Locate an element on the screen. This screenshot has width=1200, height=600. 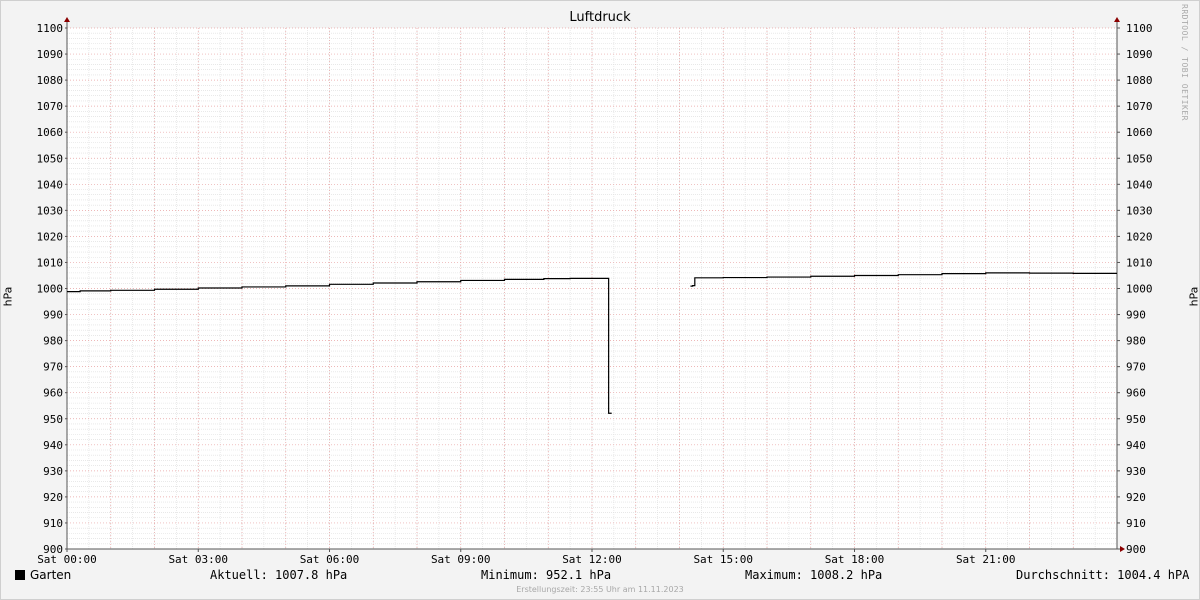
y-tick-label-right: 990 is located at coordinates (1136, 315).